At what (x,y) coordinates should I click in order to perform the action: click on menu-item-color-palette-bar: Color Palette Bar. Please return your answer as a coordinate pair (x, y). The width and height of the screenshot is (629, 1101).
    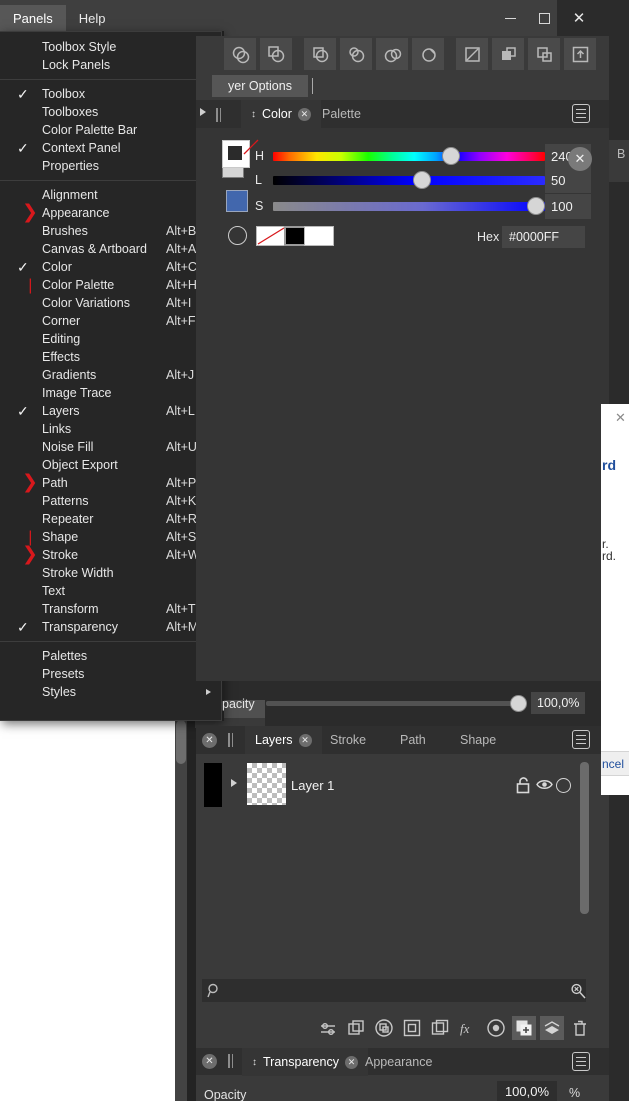
    Looking at the image, I should click on (110, 130).